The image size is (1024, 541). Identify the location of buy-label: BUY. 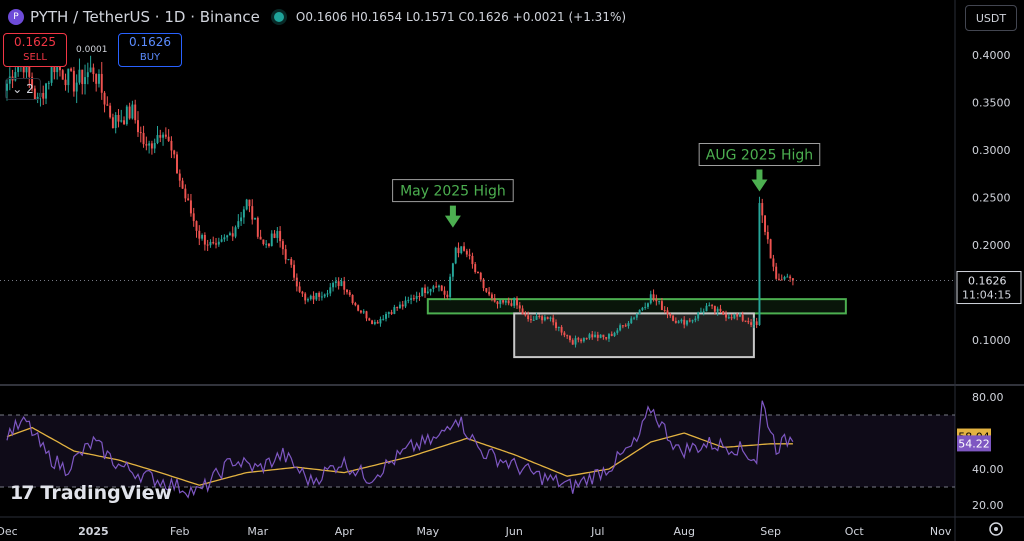
(150, 57).